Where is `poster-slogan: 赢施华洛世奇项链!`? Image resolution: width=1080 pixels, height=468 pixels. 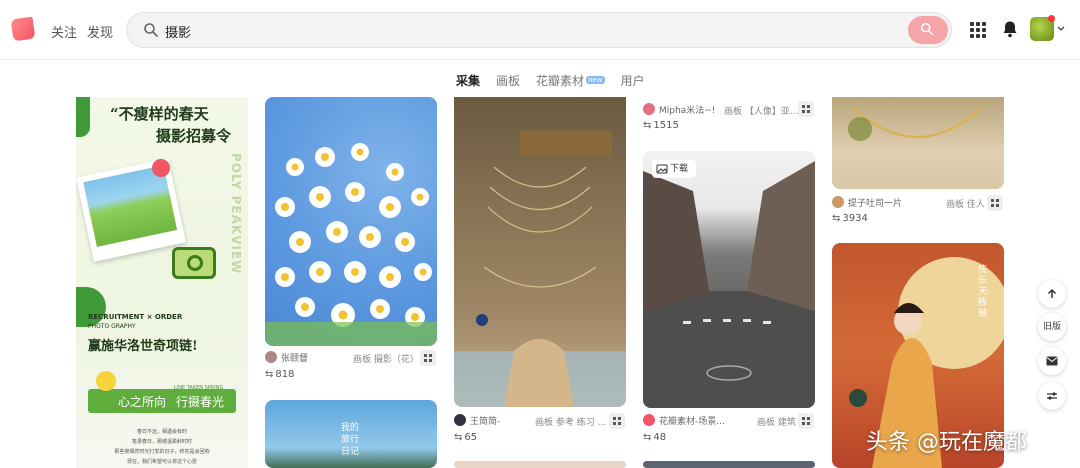
poster-slogan: 赢施华洛世奇项链! is located at coordinates (143, 346).